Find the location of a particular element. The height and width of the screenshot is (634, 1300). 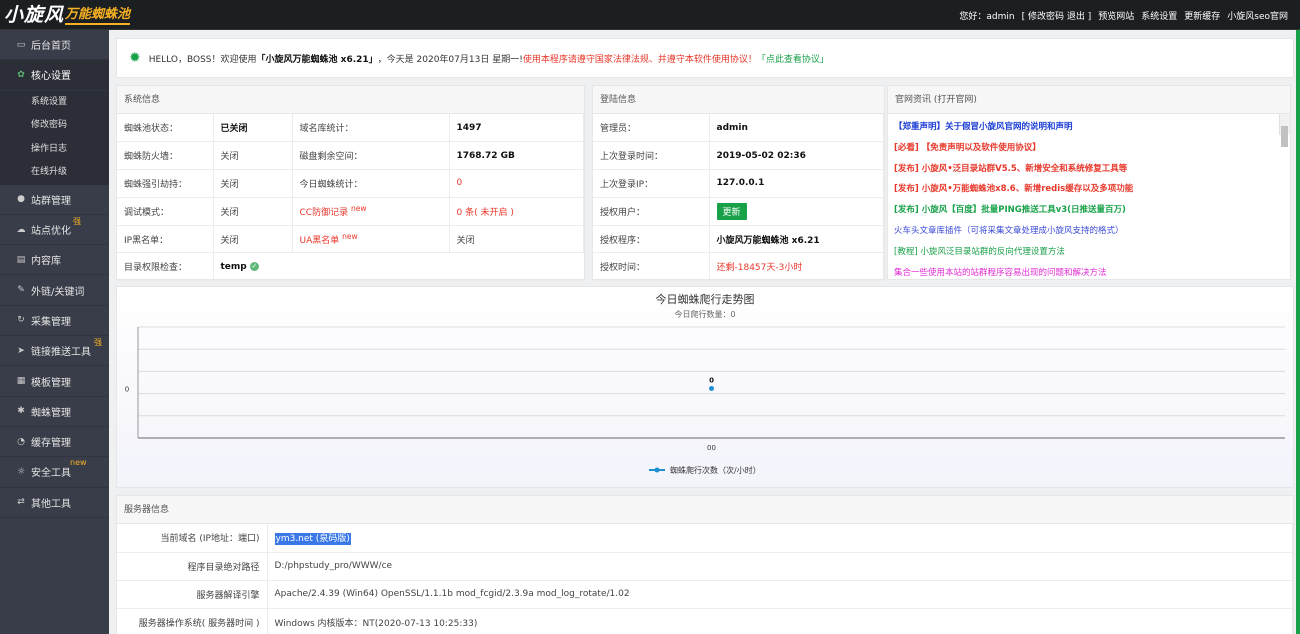

label: 服务器操作系统( 服务器时间 ) is located at coordinates (192, 621).